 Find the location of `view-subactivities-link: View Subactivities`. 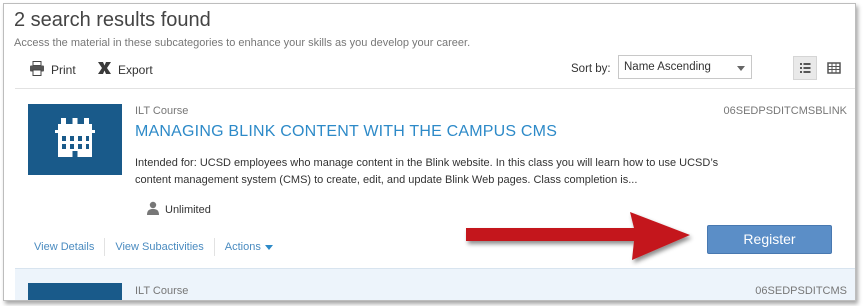

view-subactivities-link: View Subactivities is located at coordinates (159, 247).